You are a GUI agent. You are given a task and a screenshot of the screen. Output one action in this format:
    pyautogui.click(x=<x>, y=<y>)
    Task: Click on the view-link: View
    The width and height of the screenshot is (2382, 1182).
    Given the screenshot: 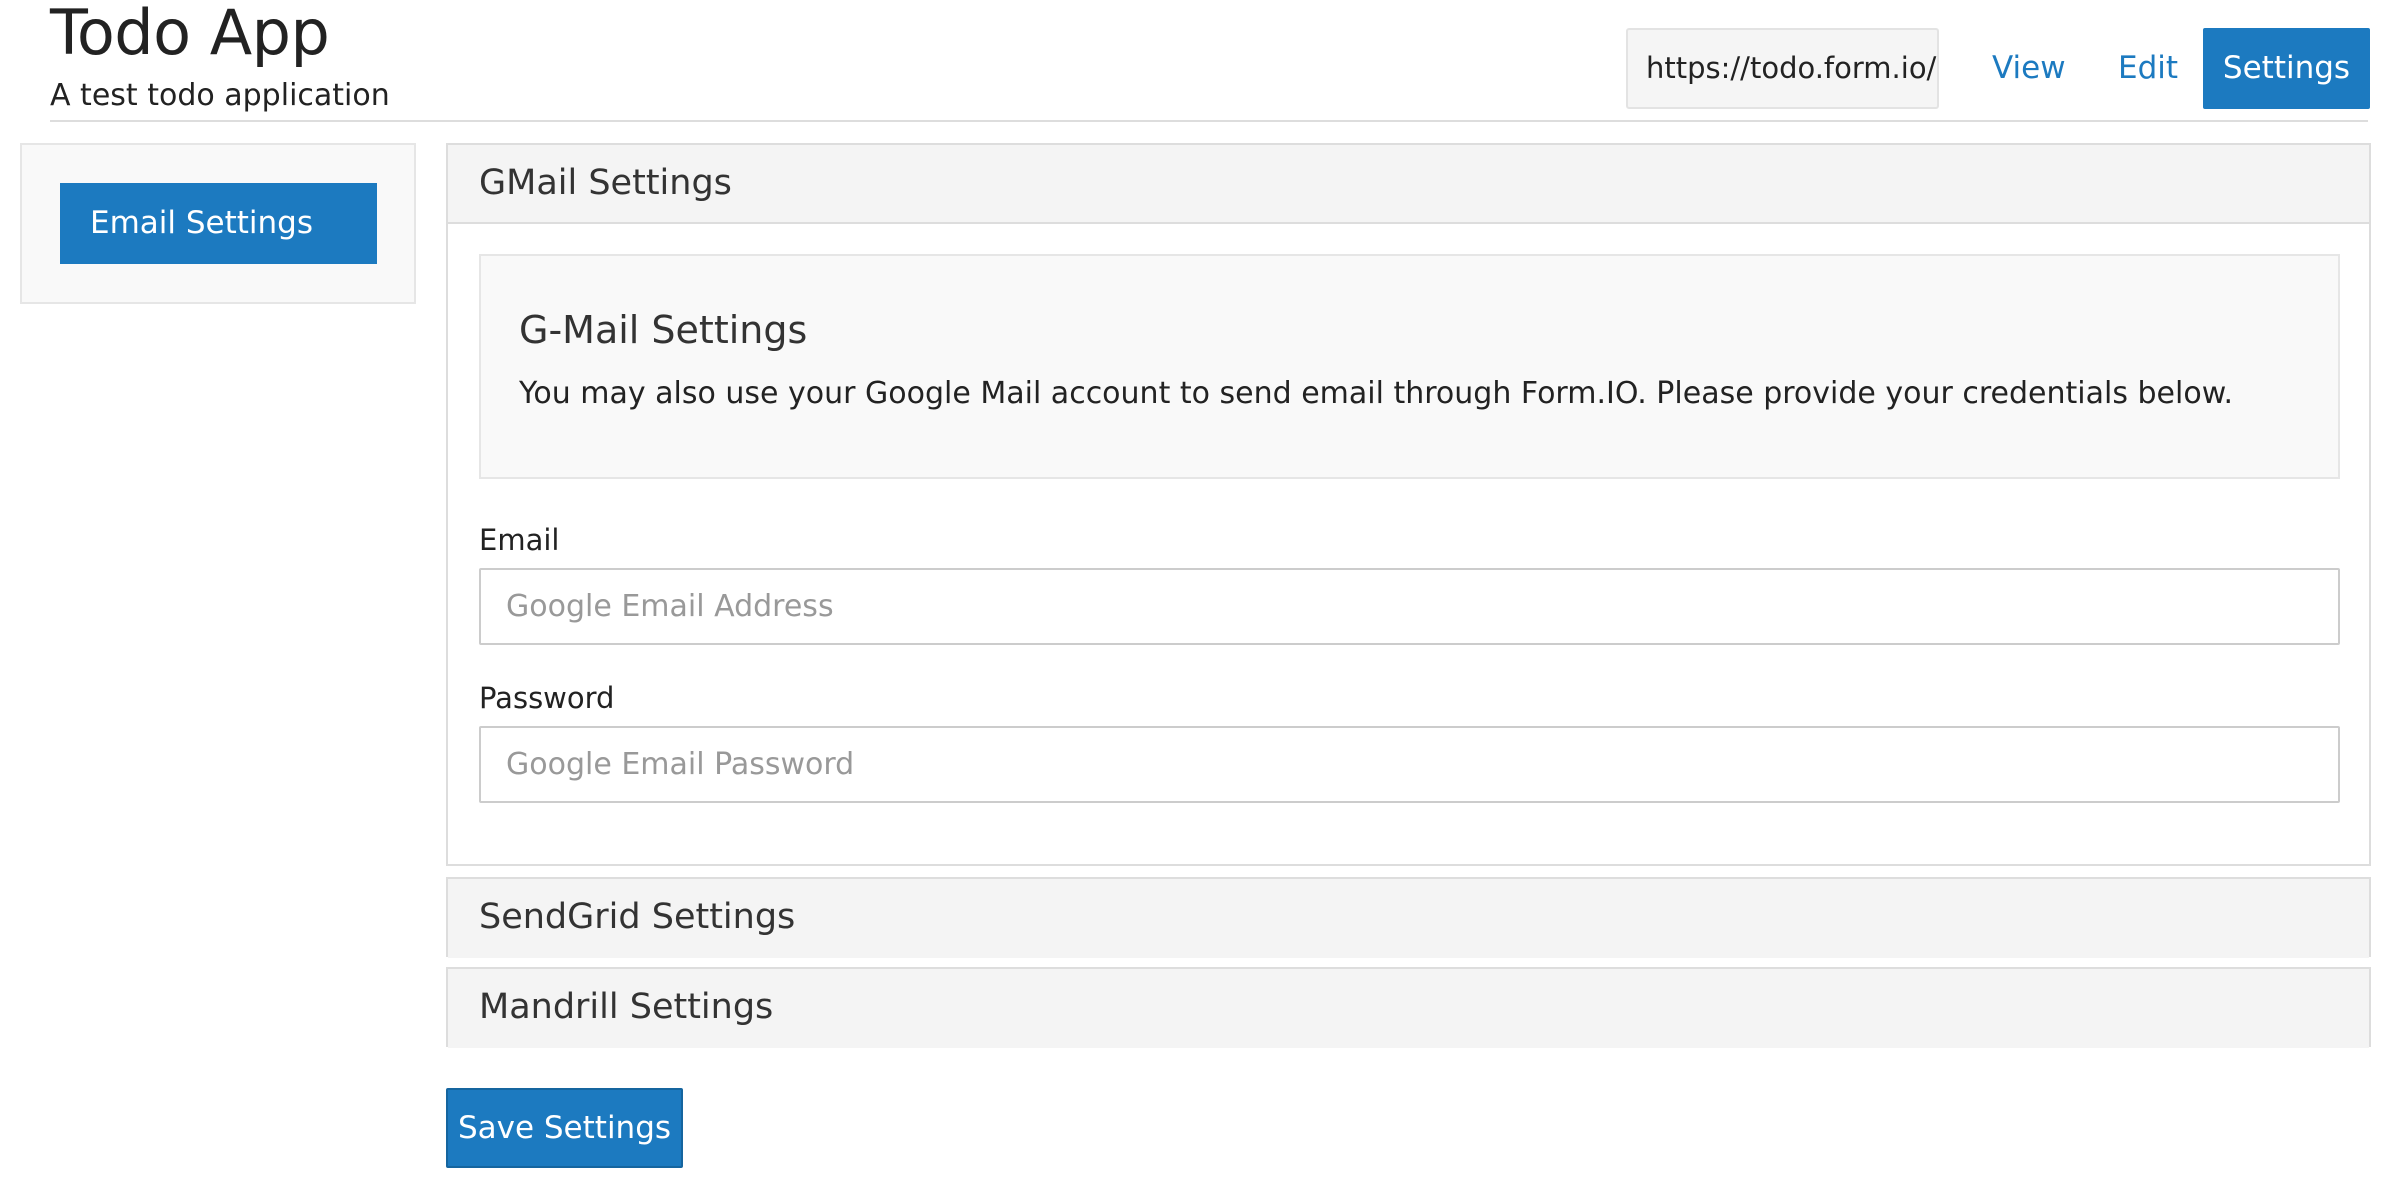 What is the action you would take?
    pyautogui.click(x=2029, y=68)
    